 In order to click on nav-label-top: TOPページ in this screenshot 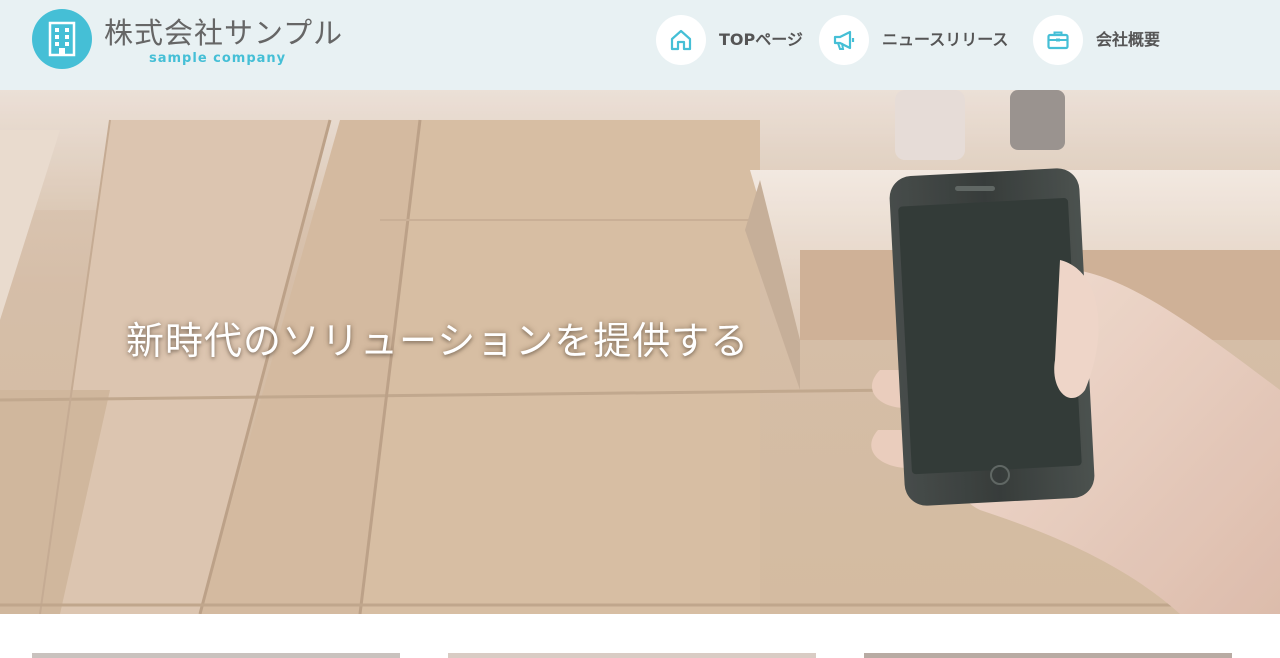, I will do `click(761, 39)`.